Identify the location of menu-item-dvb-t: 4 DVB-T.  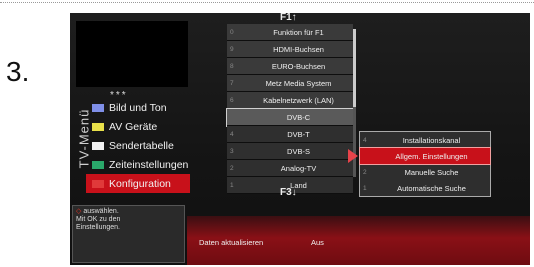
(290, 134).